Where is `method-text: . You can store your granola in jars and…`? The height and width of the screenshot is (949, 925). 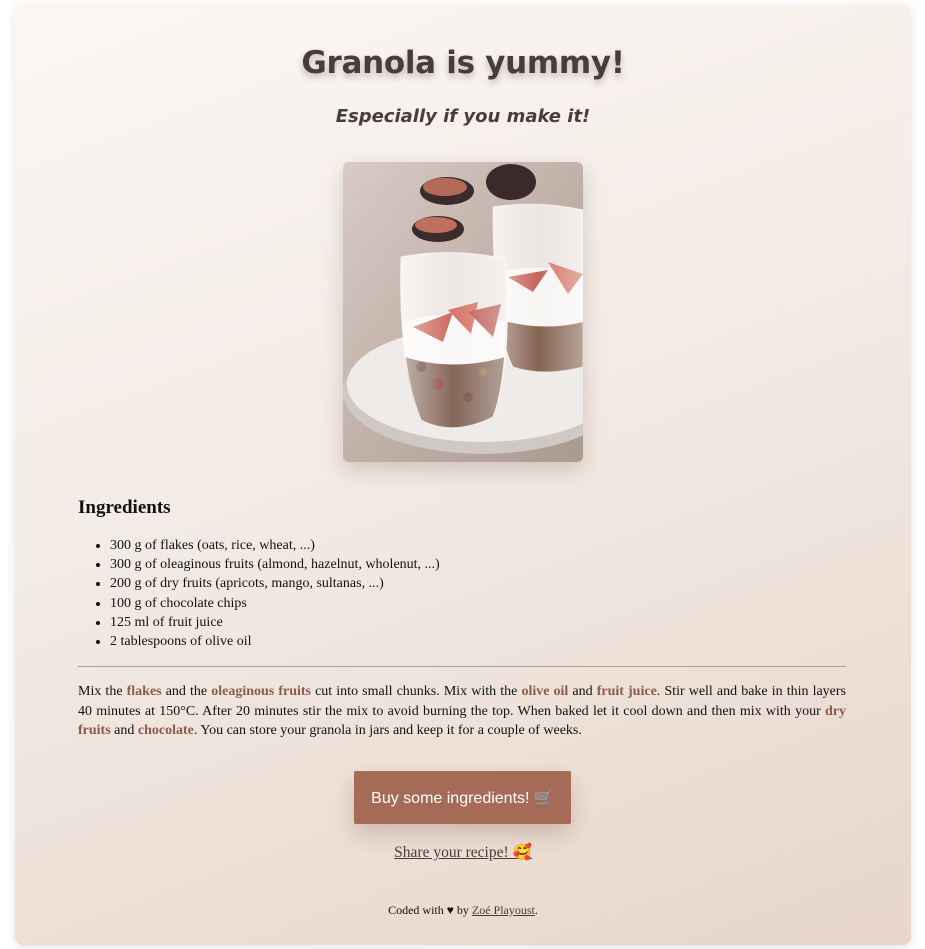 method-text: . You can store your granola in jars and… is located at coordinates (387, 731).